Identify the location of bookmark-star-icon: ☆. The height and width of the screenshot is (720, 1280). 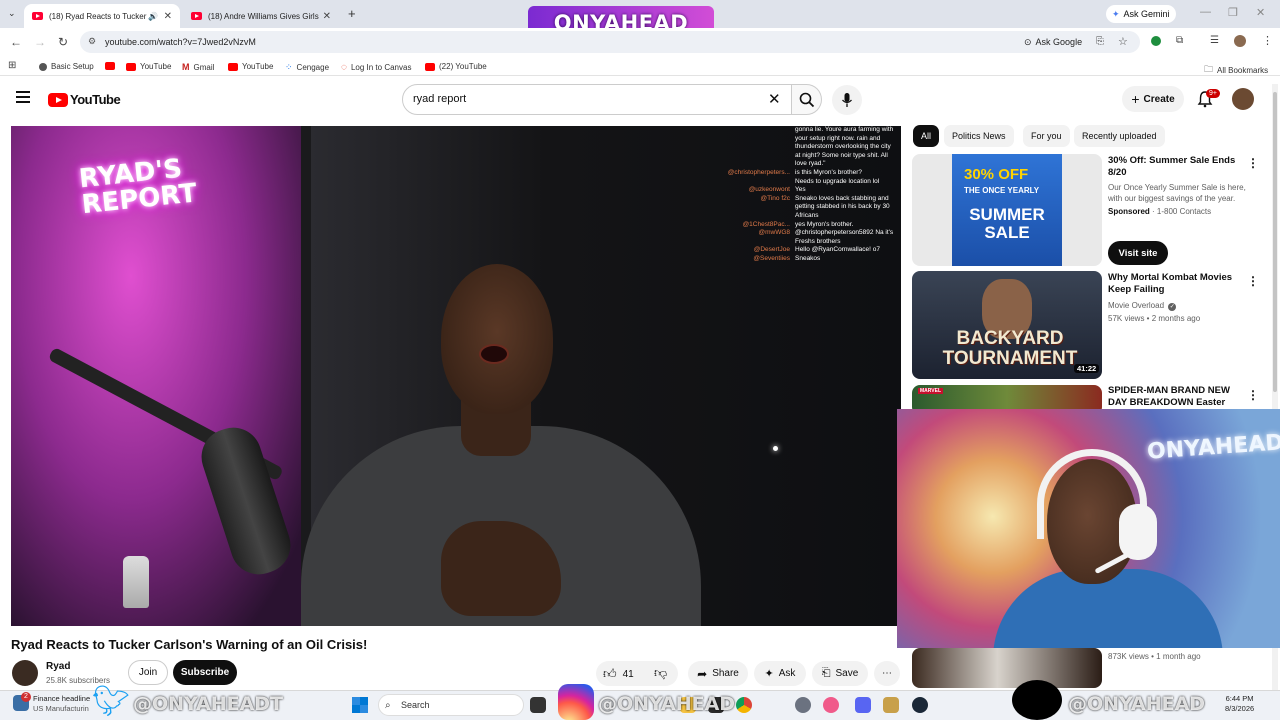
(1123, 41).